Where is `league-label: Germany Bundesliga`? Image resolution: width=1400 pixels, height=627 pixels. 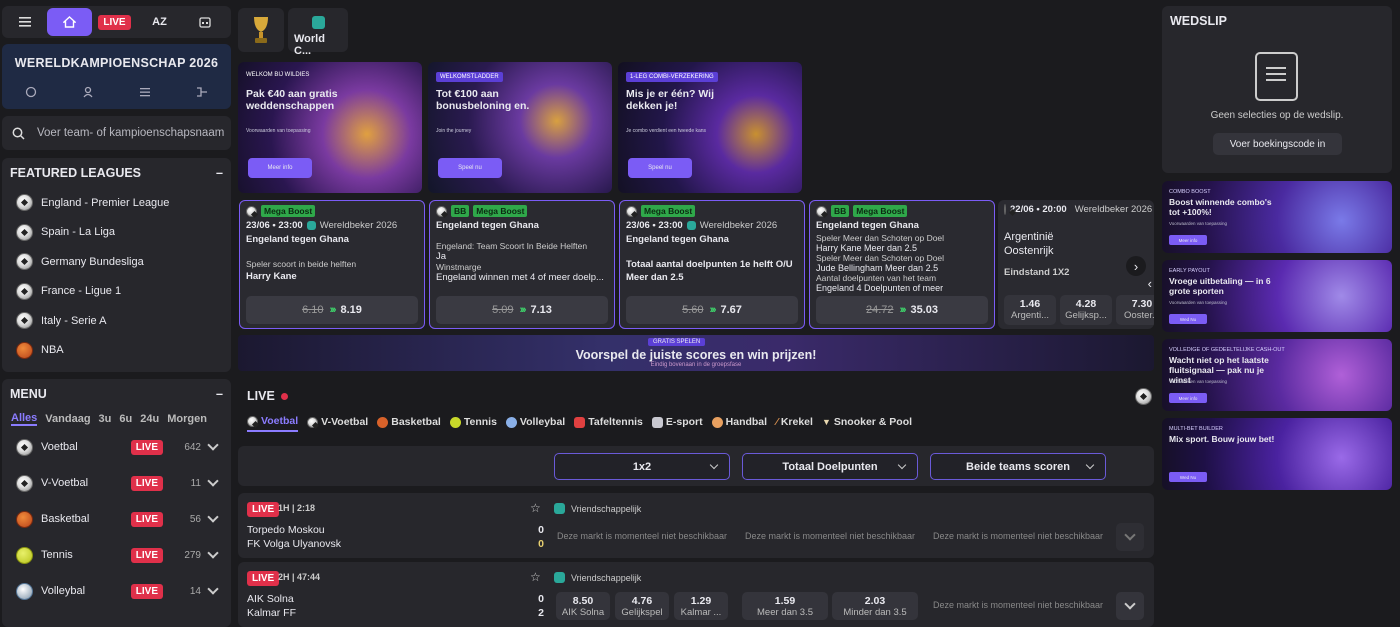 league-label: Germany Bundesliga is located at coordinates (92, 261).